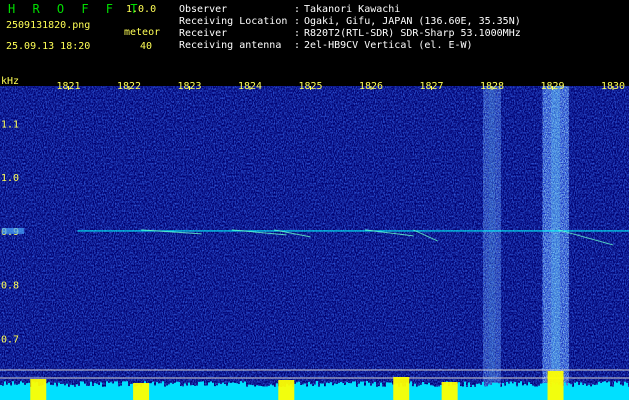 This screenshot has height=400, width=629. Describe the element at coordinates (189, 86) in the screenshot. I see `x-tick-label: 1823` at that location.